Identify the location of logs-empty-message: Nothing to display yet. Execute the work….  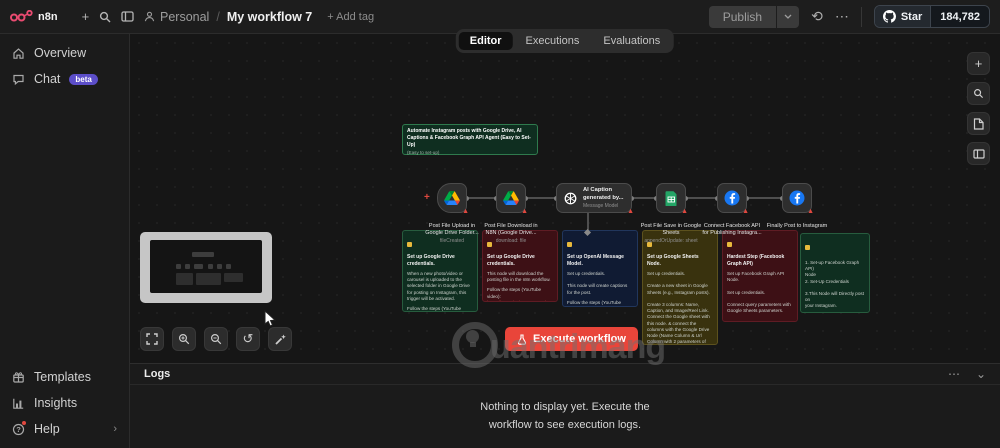
(565, 416).